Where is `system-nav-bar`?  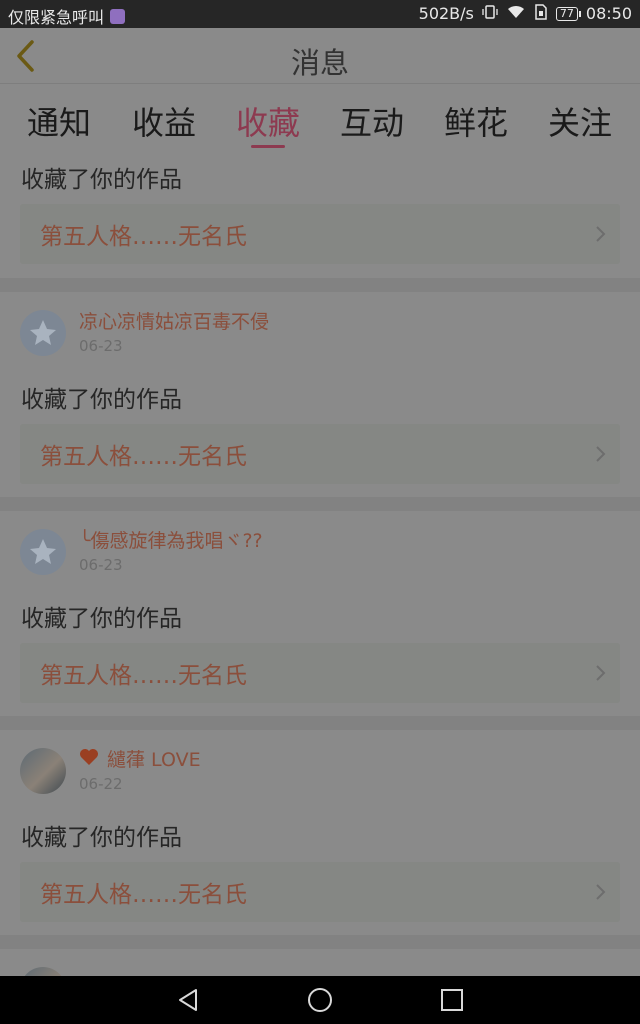 system-nav-bar is located at coordinates (320, 1000).